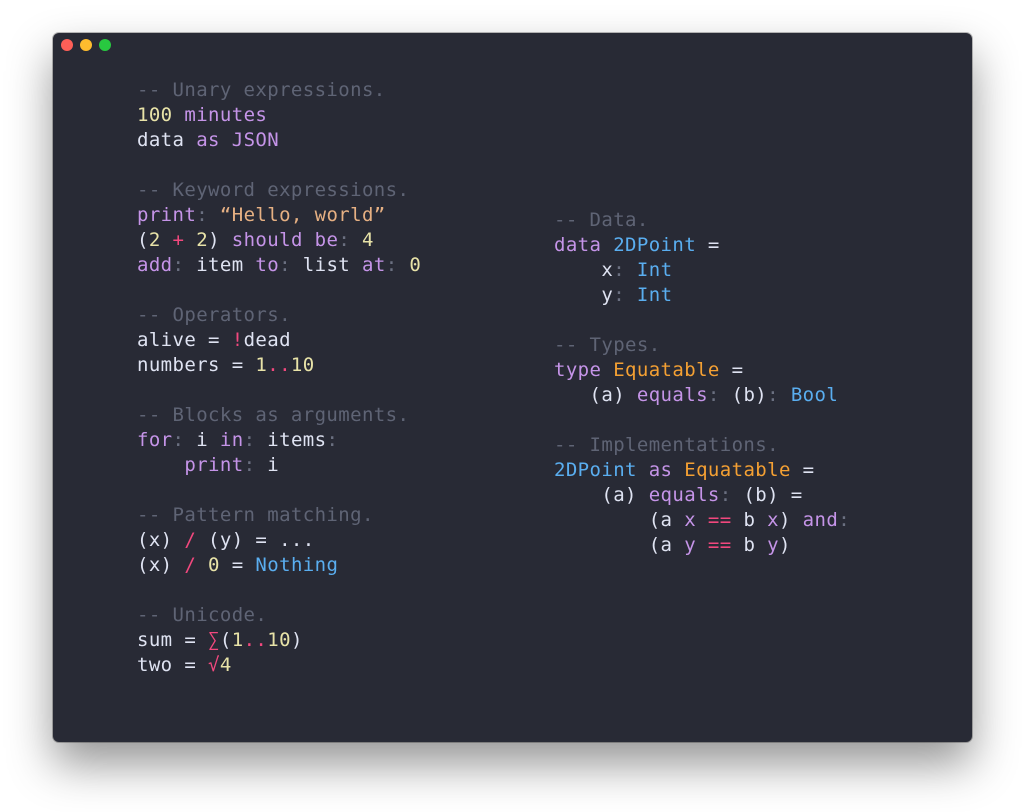 The width and height of the screenshot is (1026, 812). I want to click on code-token-plain: dead, so click(267, 340).